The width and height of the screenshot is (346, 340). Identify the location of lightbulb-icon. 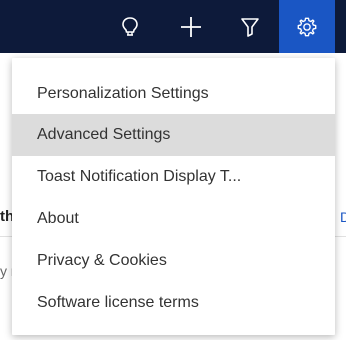
(130, 26).